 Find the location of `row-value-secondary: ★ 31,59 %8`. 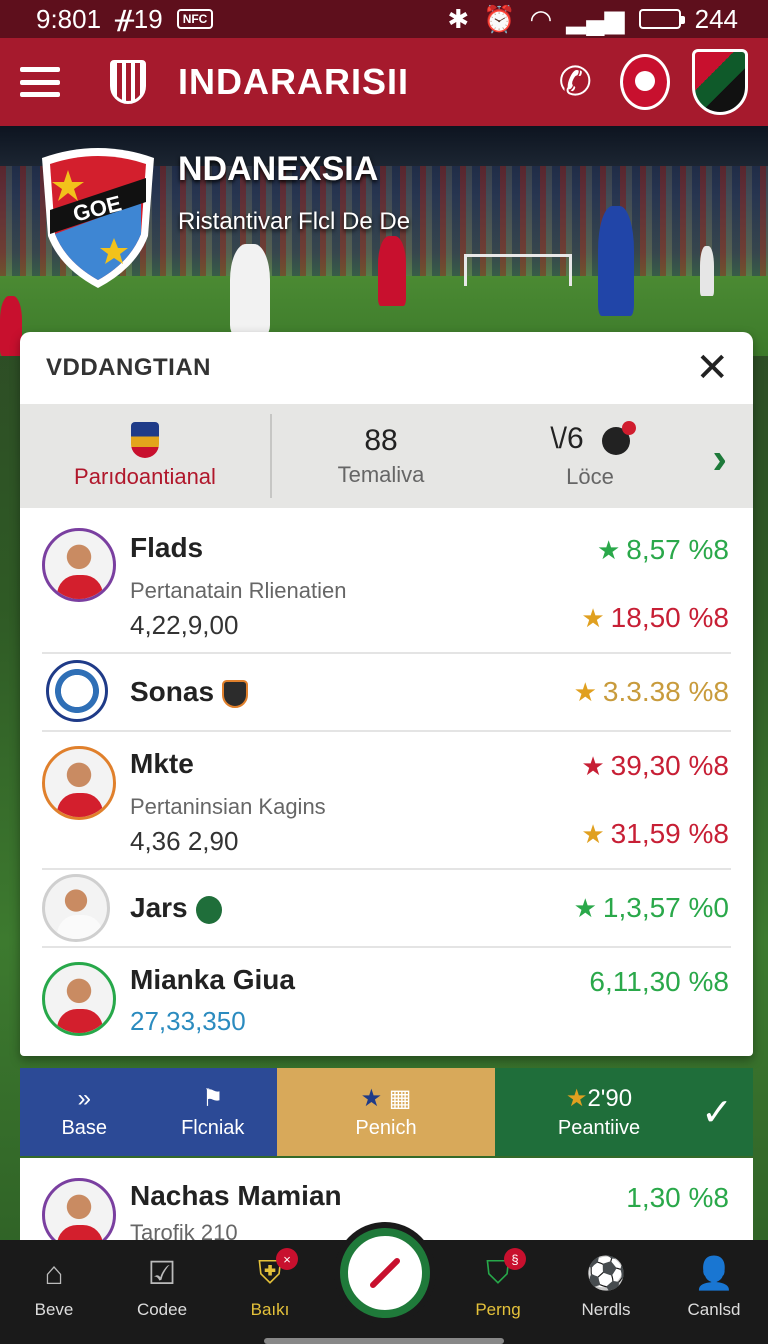

row-value-secondary: ★ 31,59 %8 is located at coordinates (655, 833).